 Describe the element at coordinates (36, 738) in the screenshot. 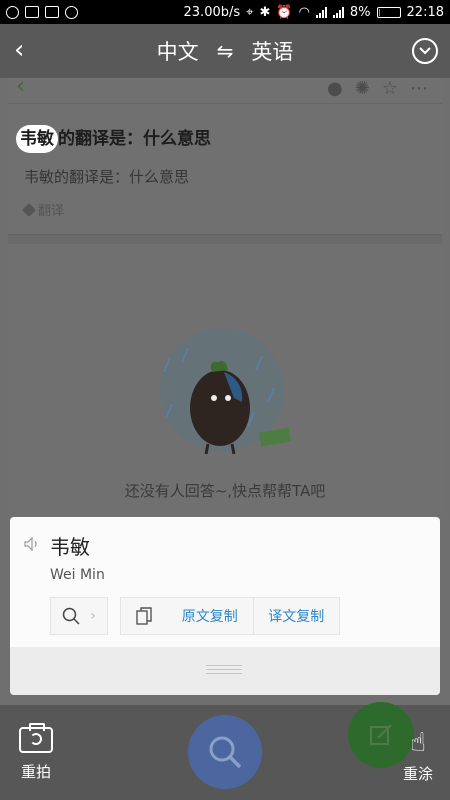

I see `camera-rotate-icon` at that location.